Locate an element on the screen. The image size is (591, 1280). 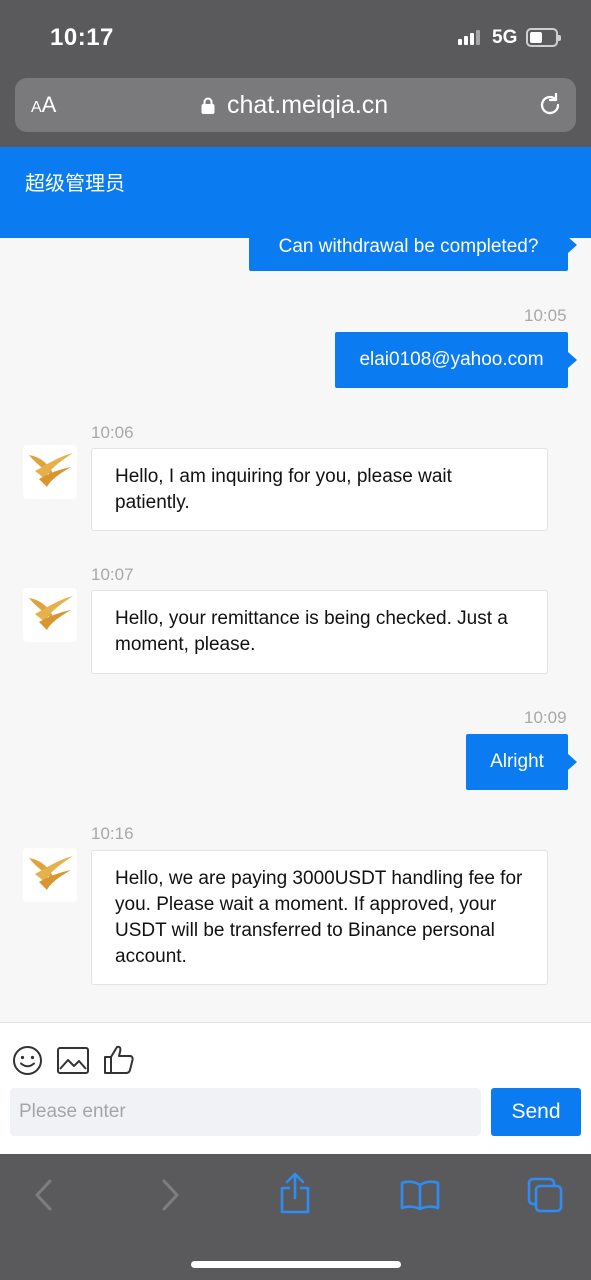
message-time: 10:07 is located at coordinates (112, 574).